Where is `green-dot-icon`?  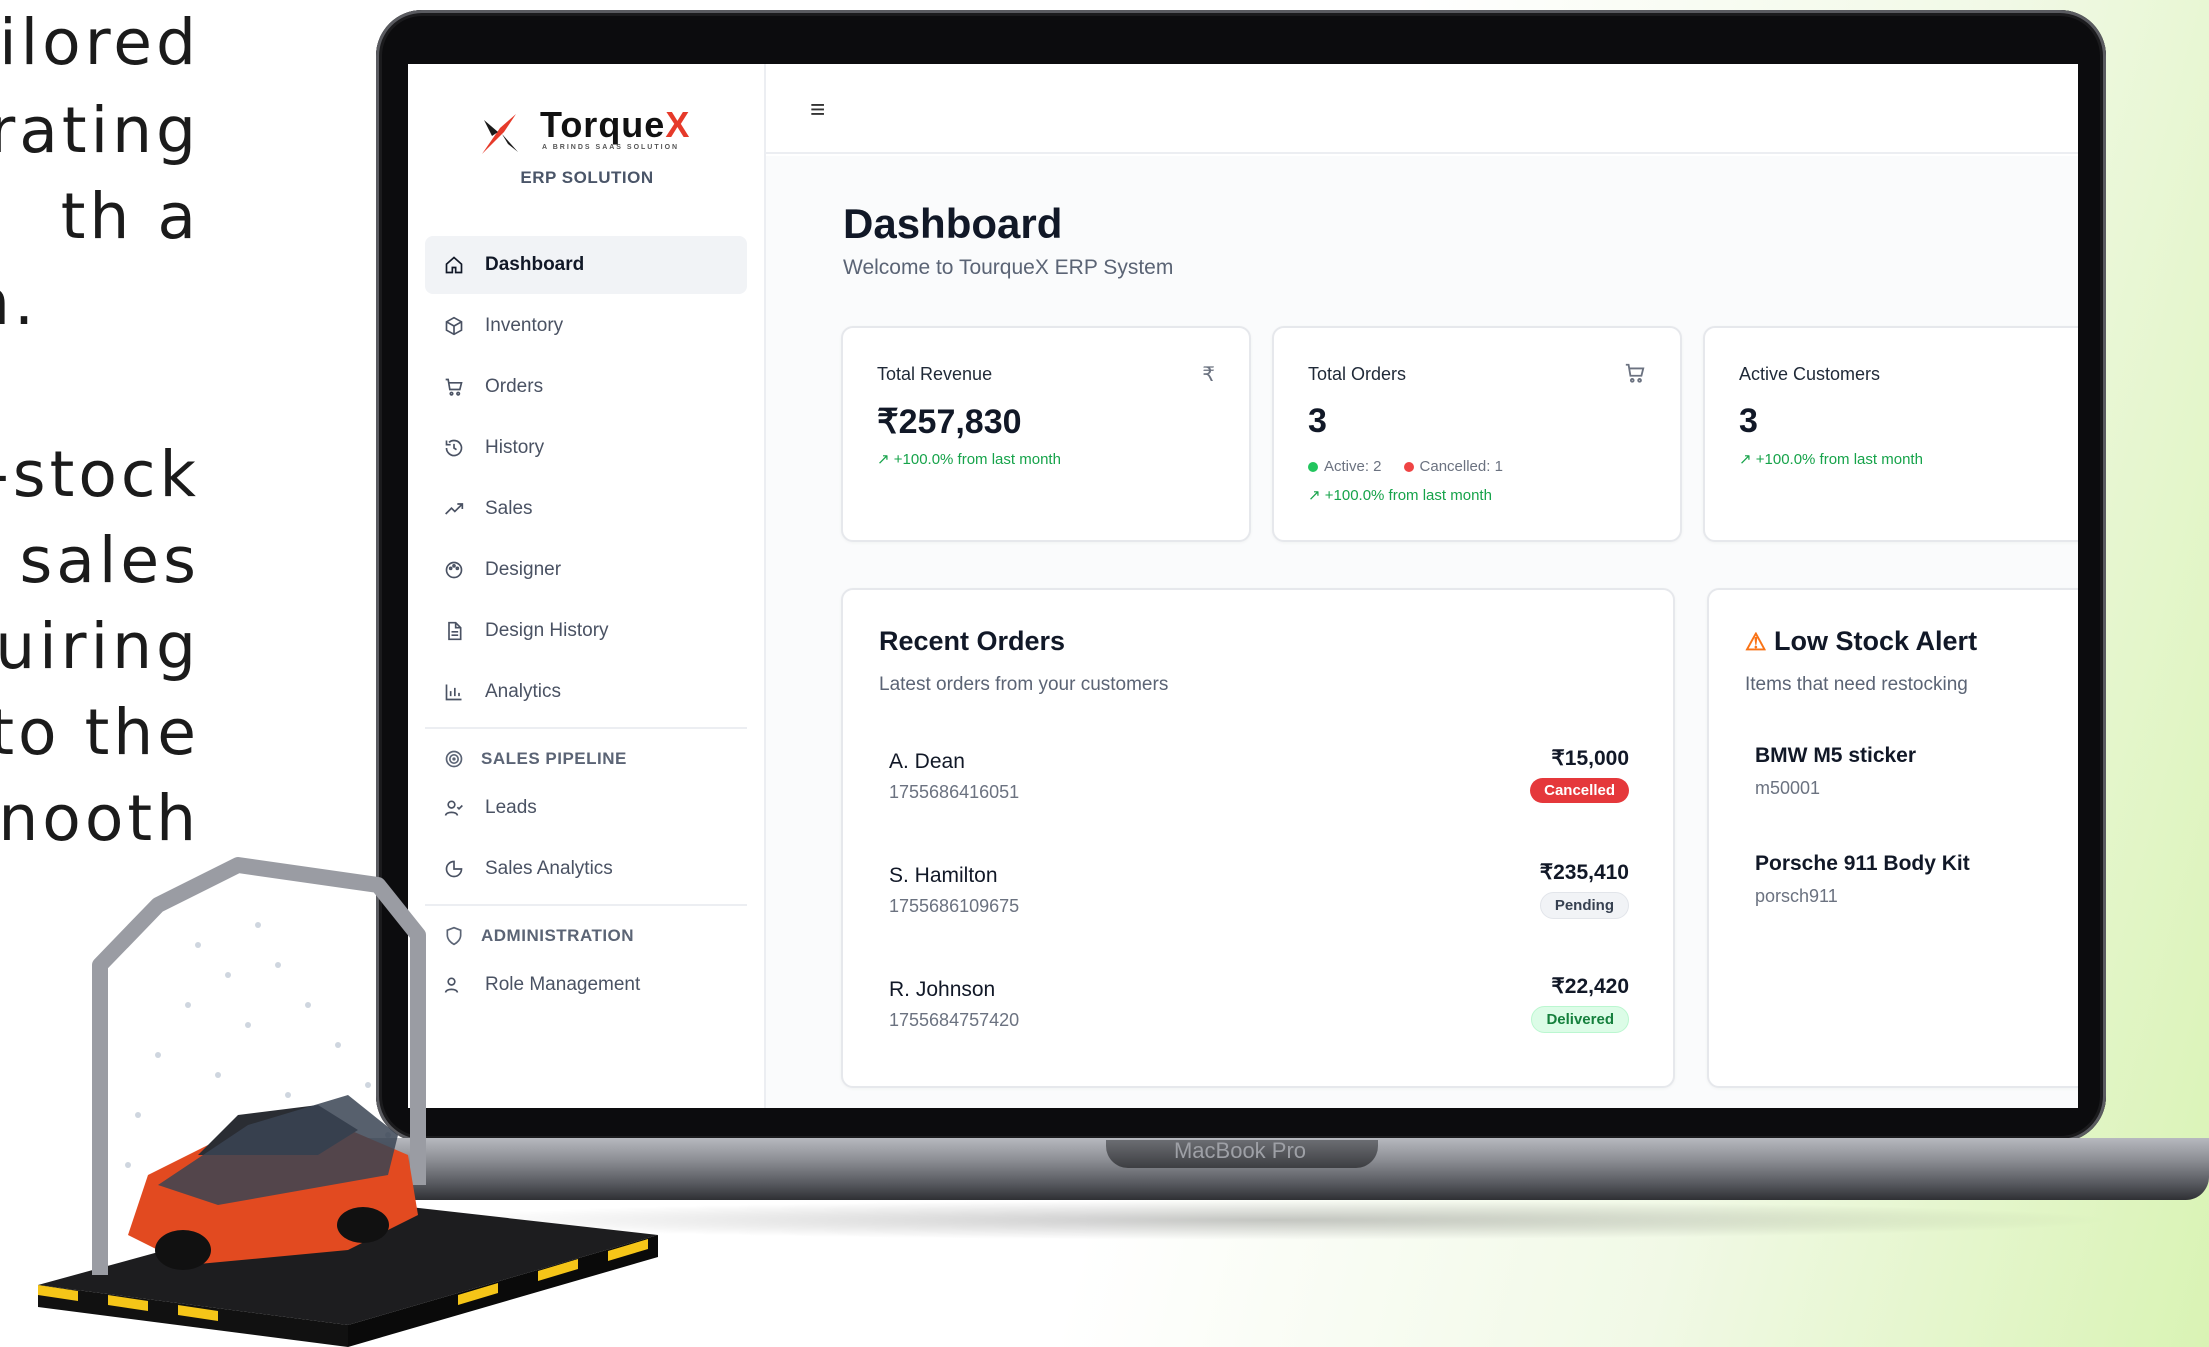 green-dot-icon is located at coordinates (1313, 467).